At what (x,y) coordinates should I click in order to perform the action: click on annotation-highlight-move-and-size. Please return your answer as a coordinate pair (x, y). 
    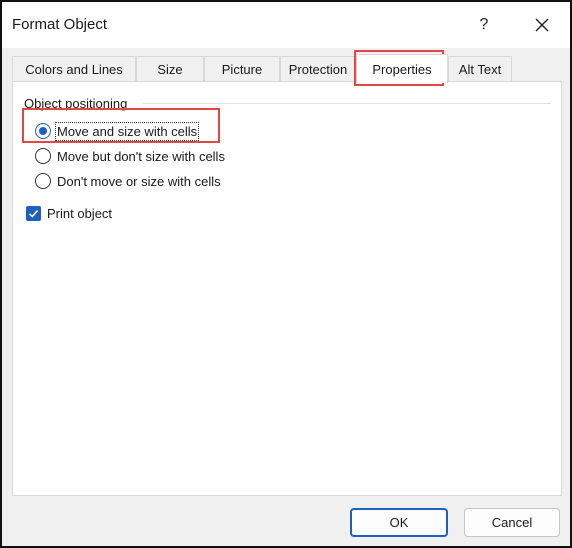
    Looking at the image, I should click on (121, 125).